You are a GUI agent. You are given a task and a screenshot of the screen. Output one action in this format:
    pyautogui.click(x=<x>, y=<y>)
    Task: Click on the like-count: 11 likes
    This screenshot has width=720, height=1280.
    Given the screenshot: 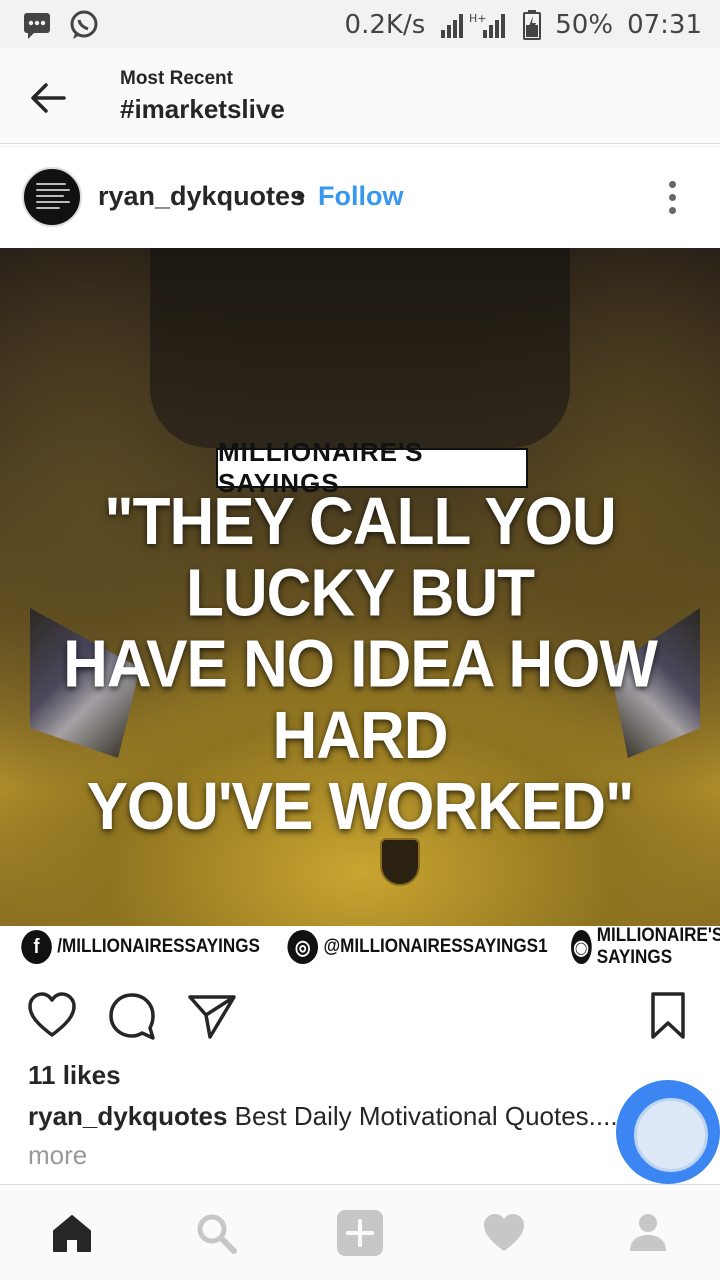 What is the action you would take?
    pyautogui.click(x=74, y=1075)
    